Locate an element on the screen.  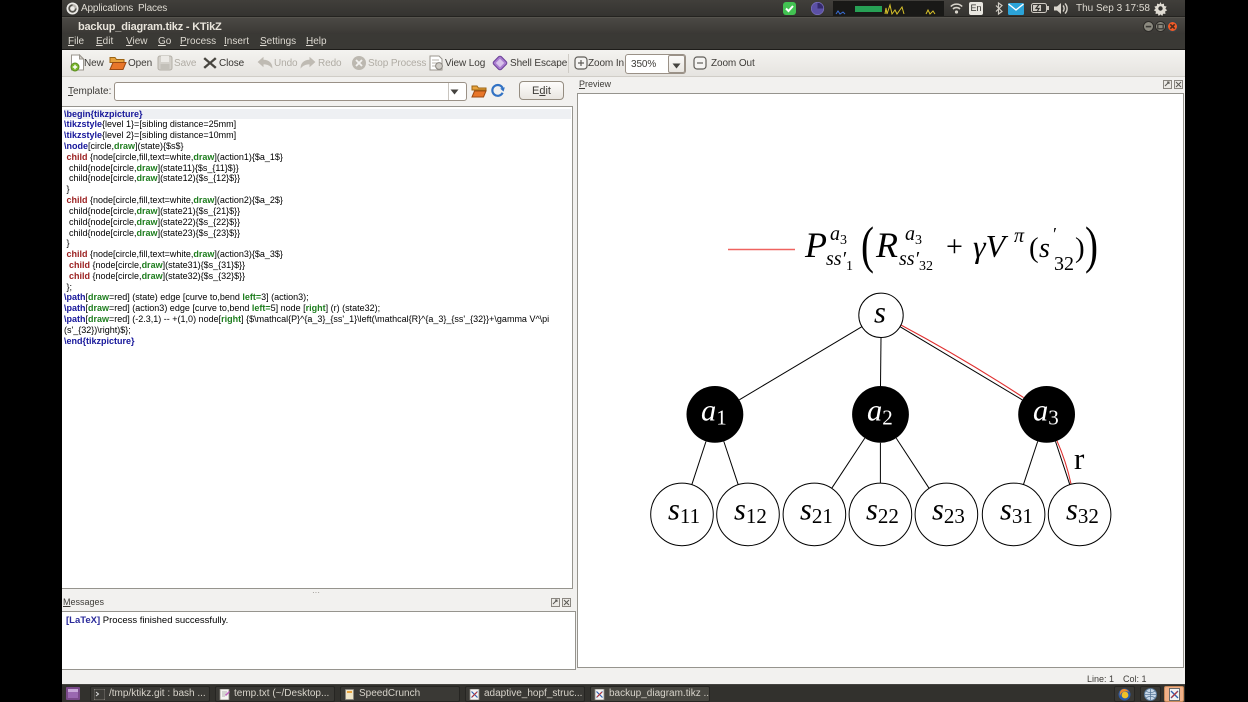
svg-text: ss′32 is located at coordinates (916, 261).